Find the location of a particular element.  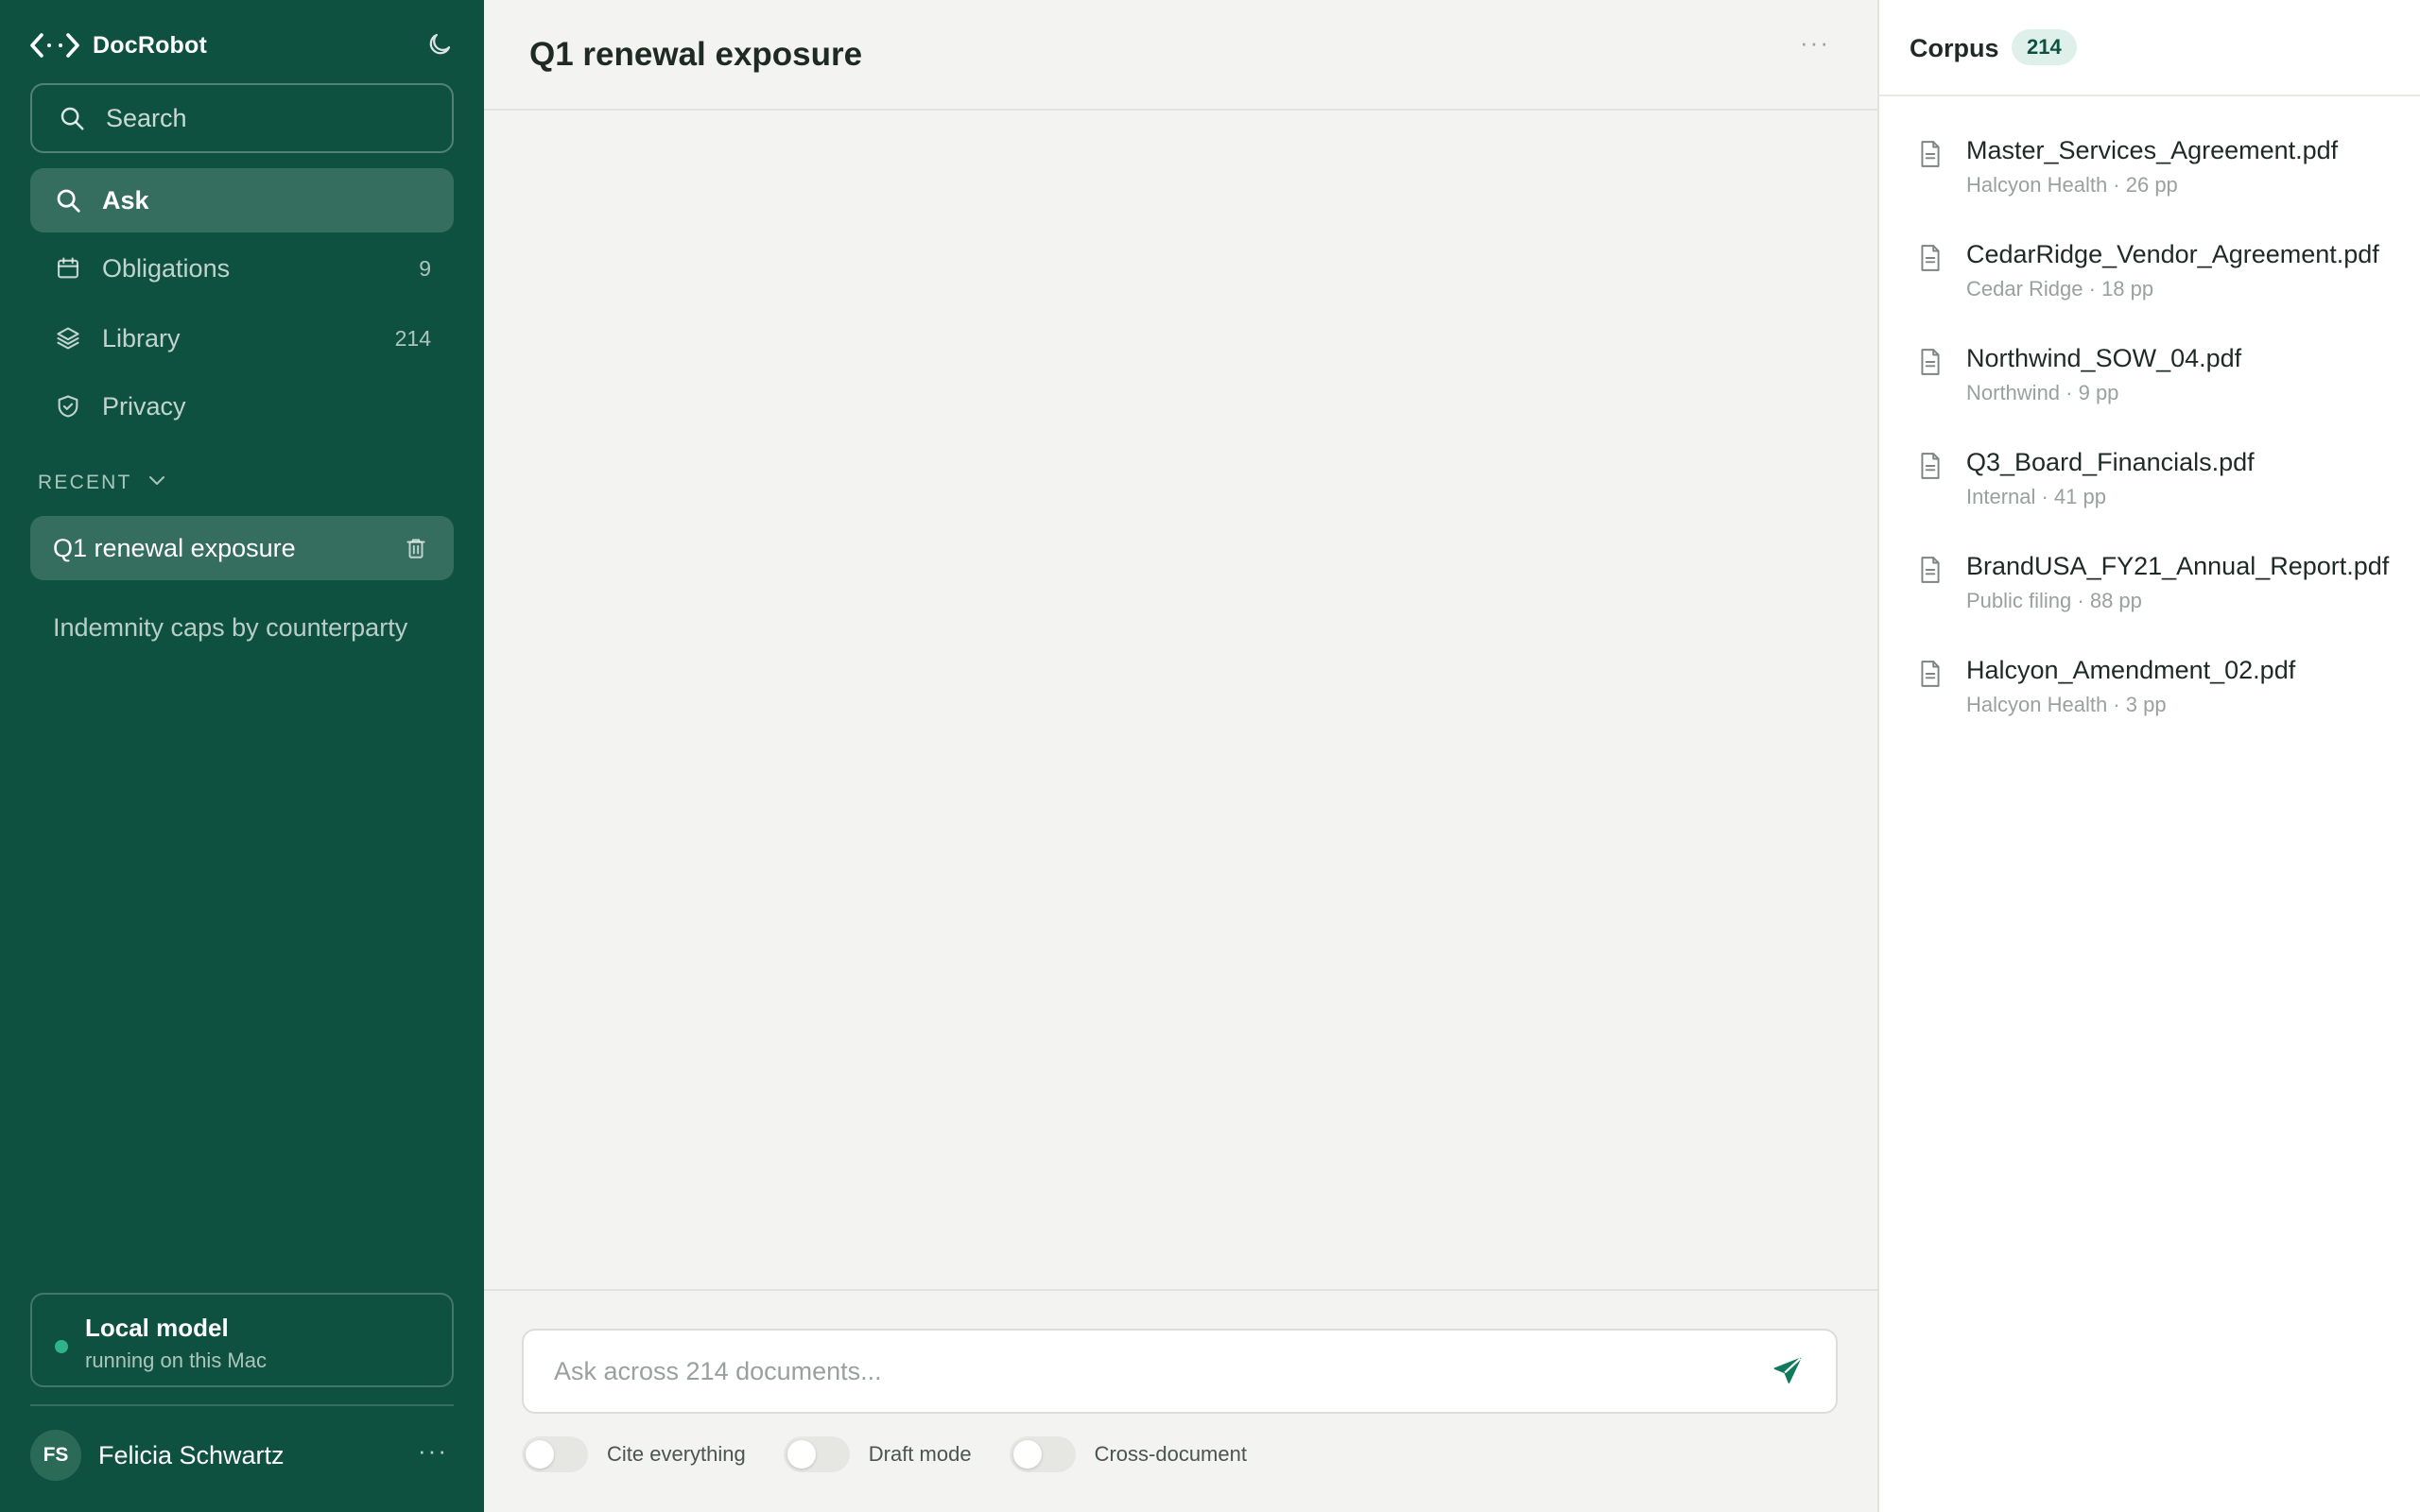

recent-item: Indemnity caps by counterparty is located at coordinates (242, 627).